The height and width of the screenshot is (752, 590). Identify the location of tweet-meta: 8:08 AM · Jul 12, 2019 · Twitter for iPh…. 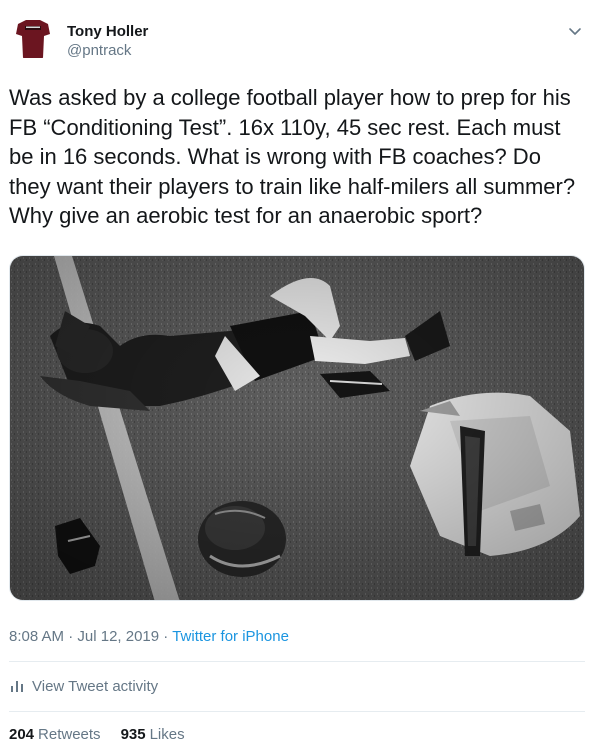
(149, 636).